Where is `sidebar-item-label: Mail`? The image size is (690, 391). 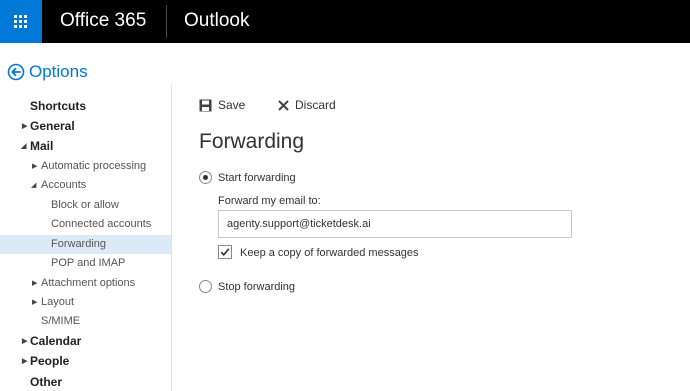
sidebar-item-label: Mail is located at coordinates (42, 146).